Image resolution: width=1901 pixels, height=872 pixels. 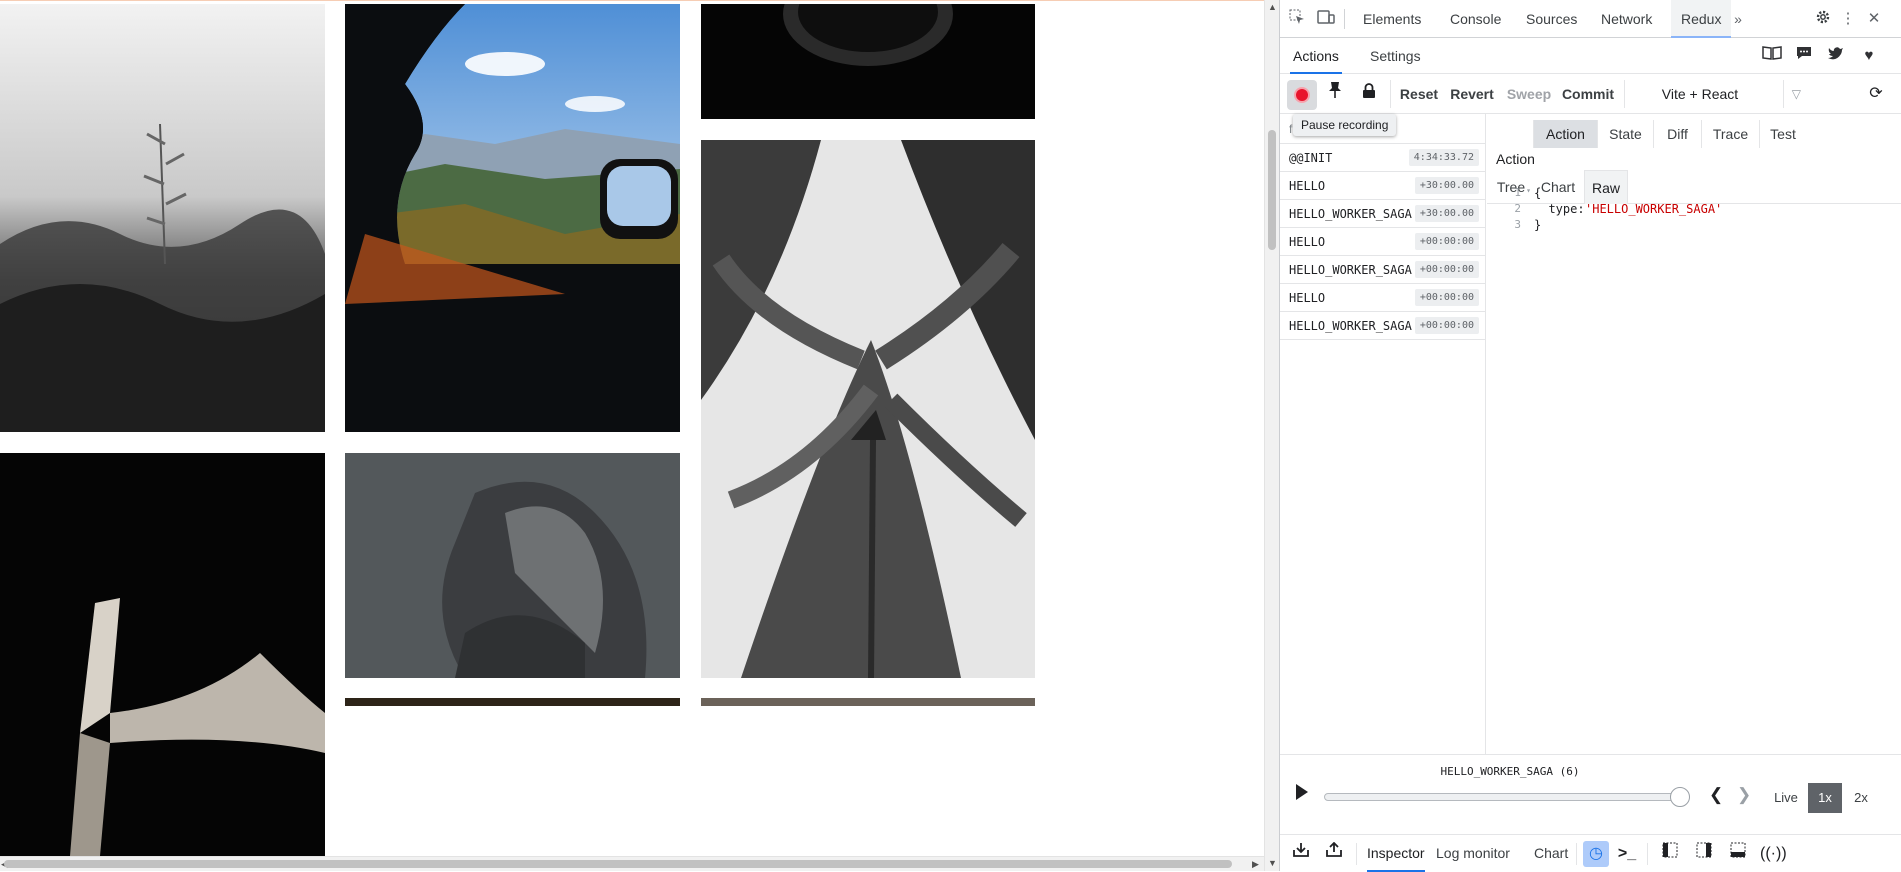 What do you see at coordinates (1701, 19) in the screenshot?
I see `tab-redux: Redux` at bounding box center [1701, 19].